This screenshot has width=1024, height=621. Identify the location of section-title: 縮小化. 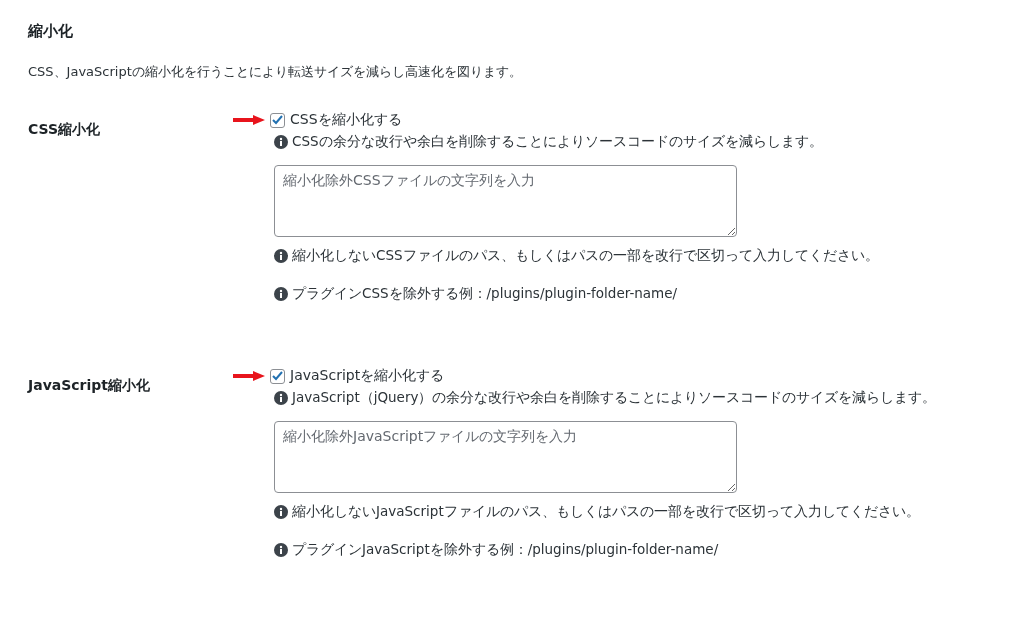
(51, 31).